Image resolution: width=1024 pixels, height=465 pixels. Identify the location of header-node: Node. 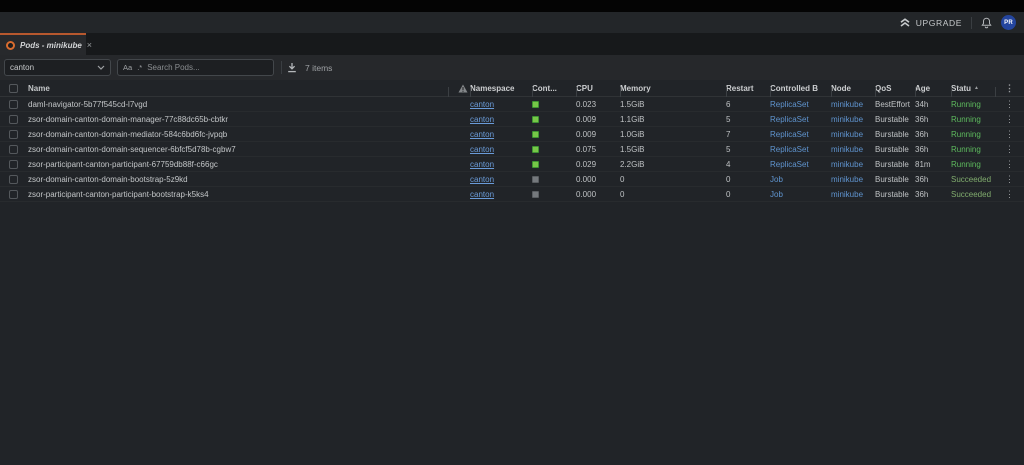
(853, 90).